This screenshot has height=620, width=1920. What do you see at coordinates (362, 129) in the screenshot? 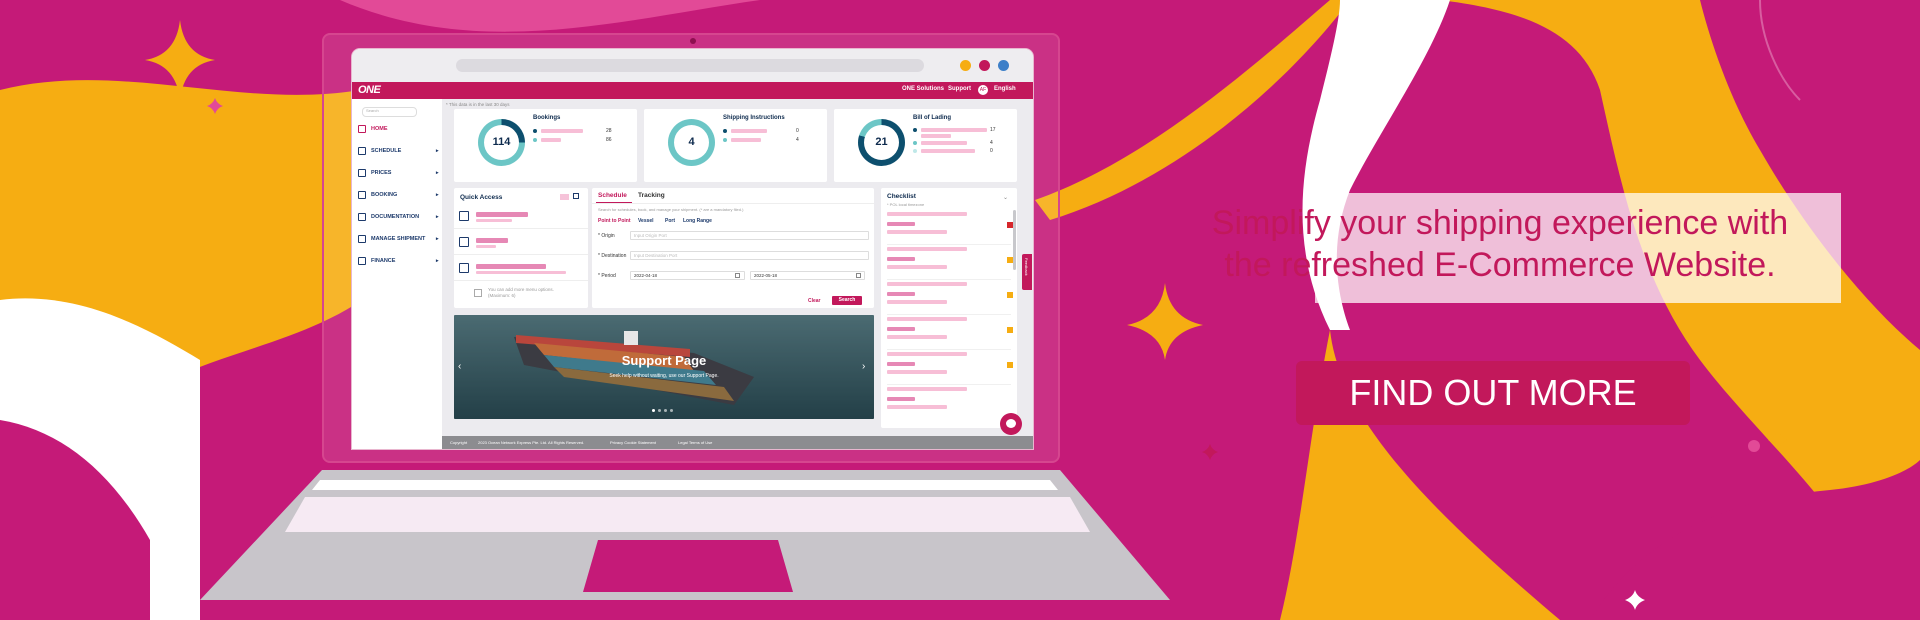
I see `home-icon` at bounding box center [362, 129].